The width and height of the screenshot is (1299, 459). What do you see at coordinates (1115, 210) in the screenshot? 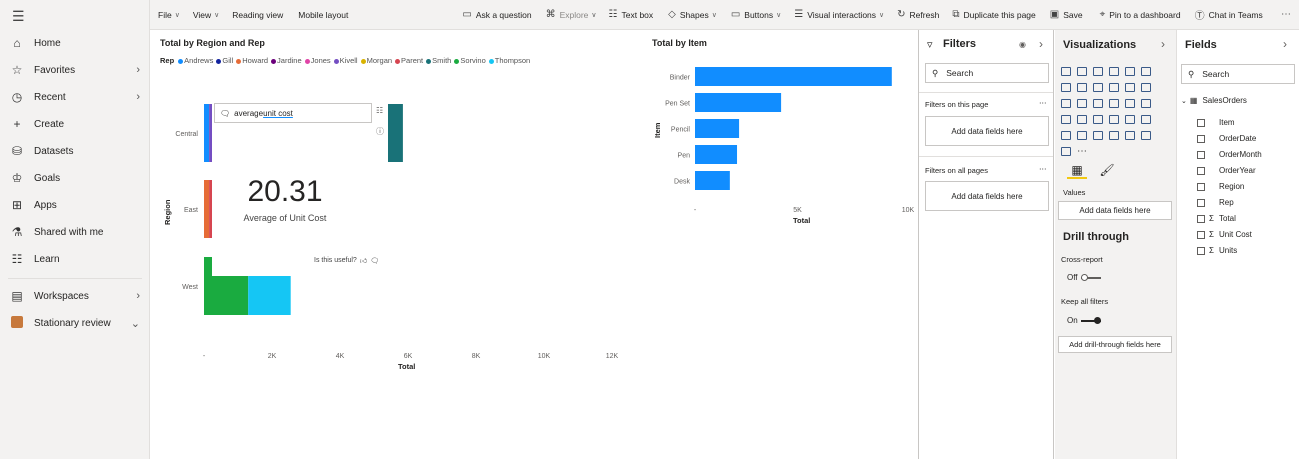
I see `values-dropzone: Add data fields here` at bounding box center [1115, 210].